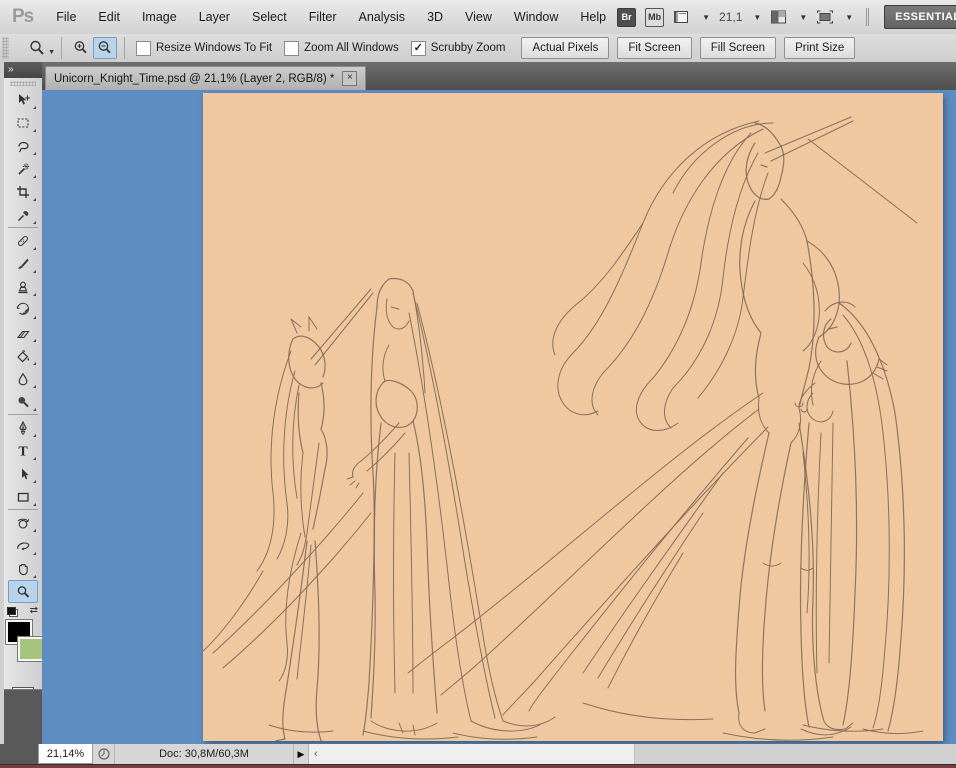 The height and width of the screenshot is (768, 956). What do you see at coordinates (23, 16) in the screenshot?
I see `photoshop-logo: Ps` at bounding box center [23, 16].